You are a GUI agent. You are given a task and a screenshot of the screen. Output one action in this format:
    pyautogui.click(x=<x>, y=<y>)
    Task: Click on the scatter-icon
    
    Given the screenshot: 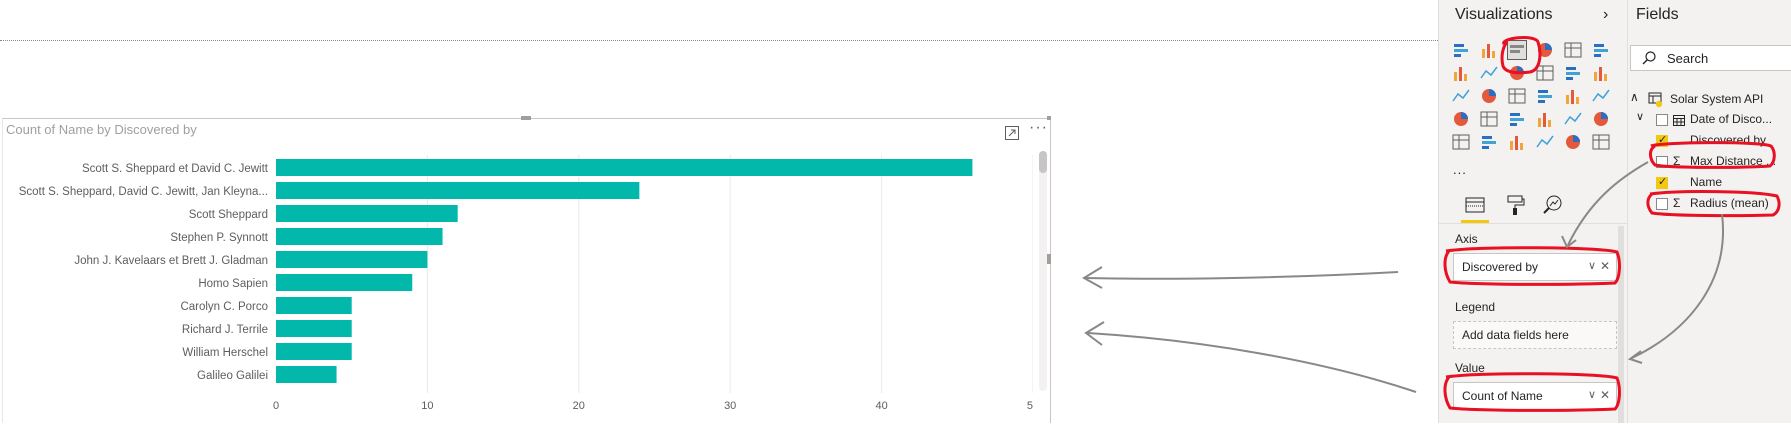 What is the action you would take?
    pyautogui.click(x=1489, y=96)
    